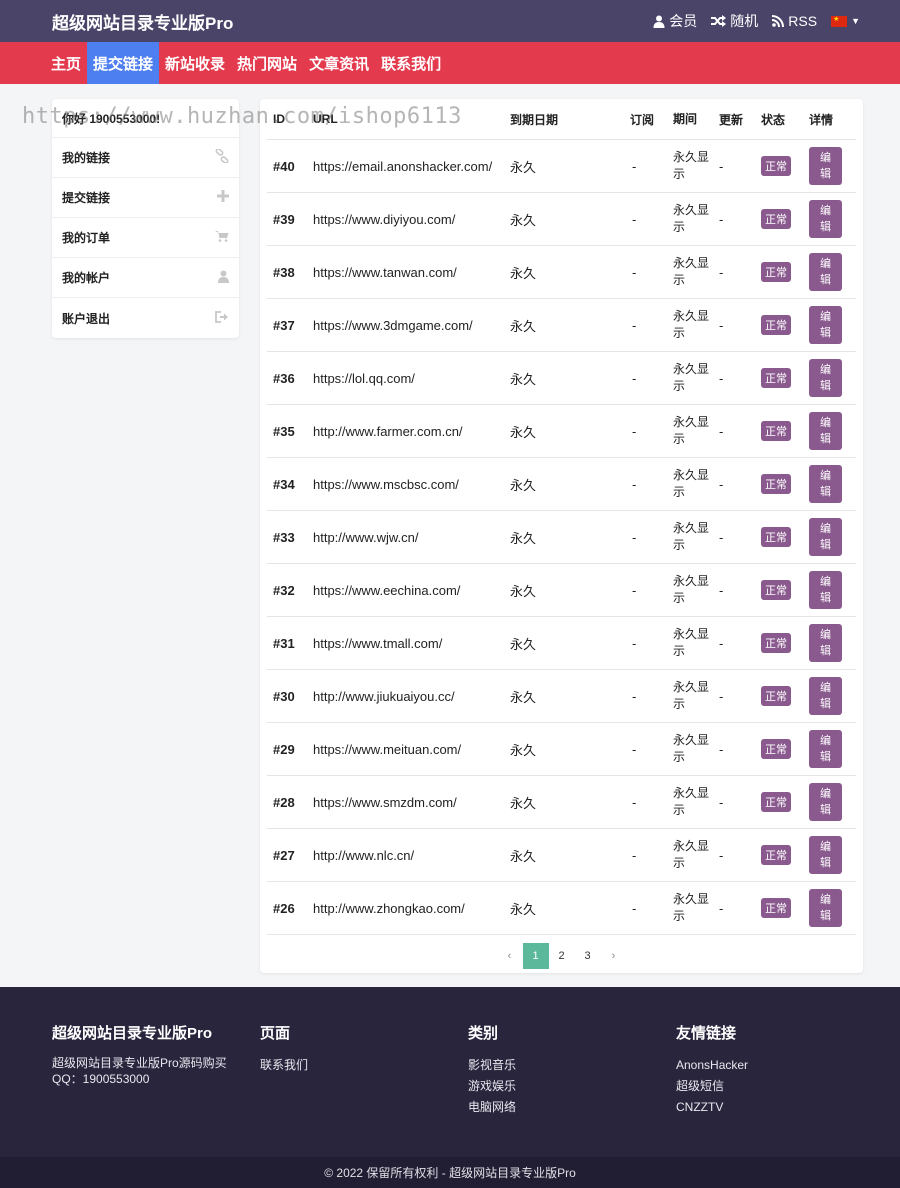 This screenshot has width=900, height=1188. What do you see at coordinates (411, 590) in the screenshot?
I see `row-url: https://www.eechina.com/` at bounding box center [411, 590].